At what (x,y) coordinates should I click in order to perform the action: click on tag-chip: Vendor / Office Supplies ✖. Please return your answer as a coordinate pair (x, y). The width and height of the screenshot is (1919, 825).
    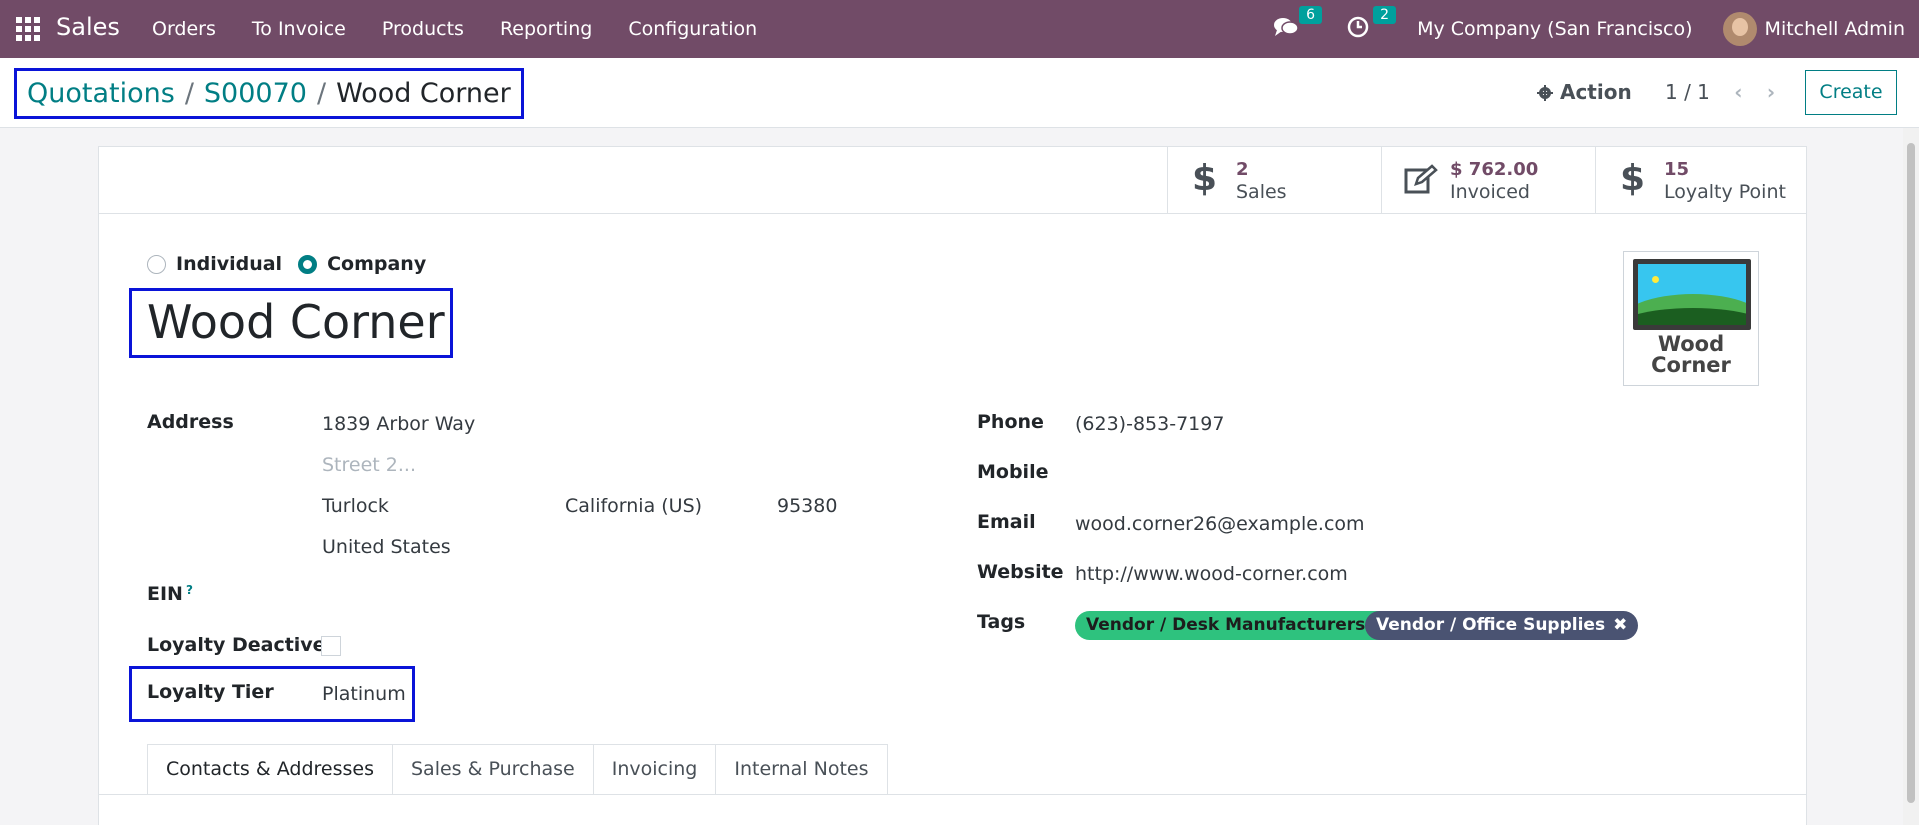
    Looking at the image, I should click on (1502, 625).